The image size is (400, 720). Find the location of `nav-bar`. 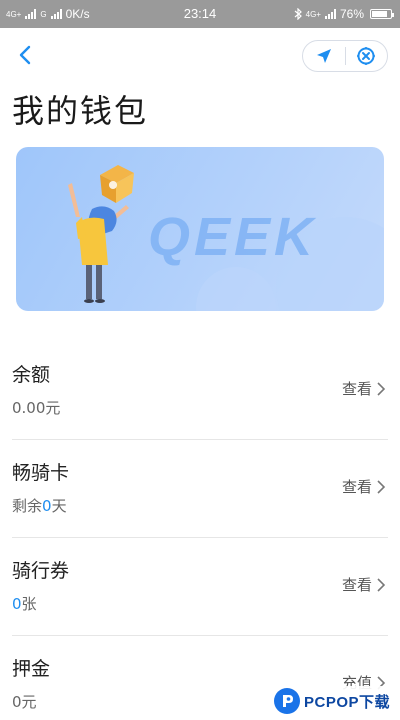

nav-bar is located at coordinates (200, 55).